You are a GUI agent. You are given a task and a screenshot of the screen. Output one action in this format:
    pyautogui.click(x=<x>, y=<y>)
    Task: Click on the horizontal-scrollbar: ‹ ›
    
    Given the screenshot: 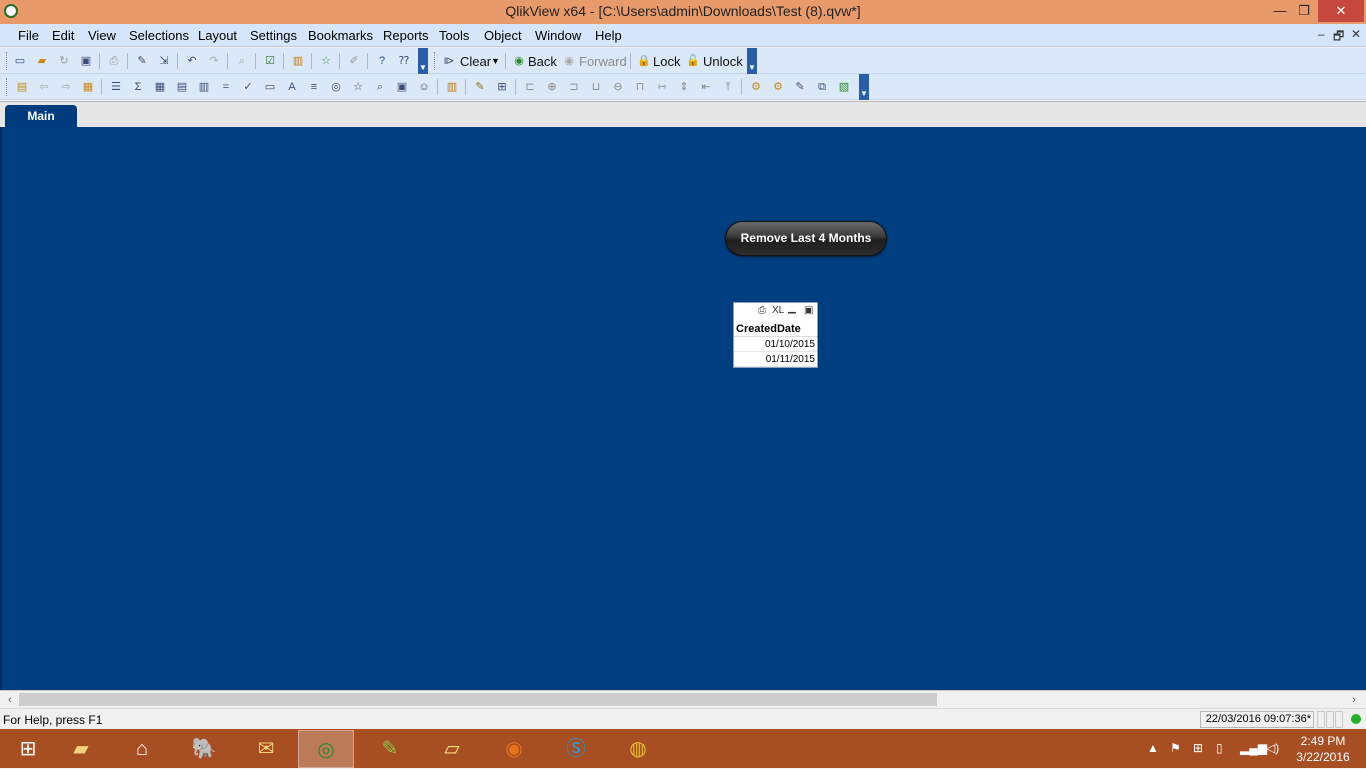 What is the action you would take?
    pyautogui.click(x=683, y=699)
    